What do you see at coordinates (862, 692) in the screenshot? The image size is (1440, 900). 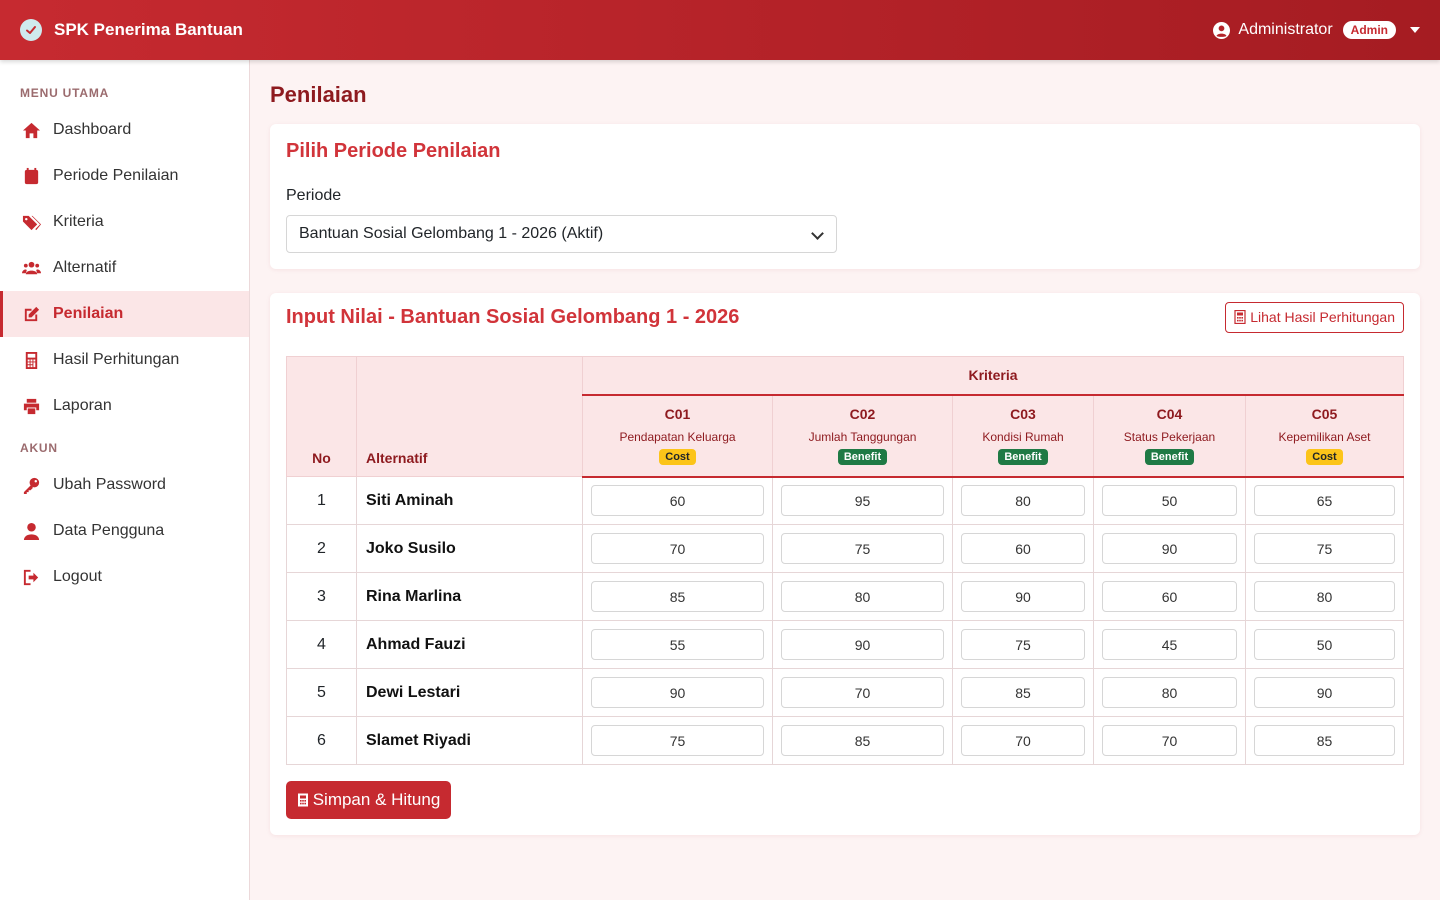 I see `score-input-c02: 70` at bounding box center [862, 692].